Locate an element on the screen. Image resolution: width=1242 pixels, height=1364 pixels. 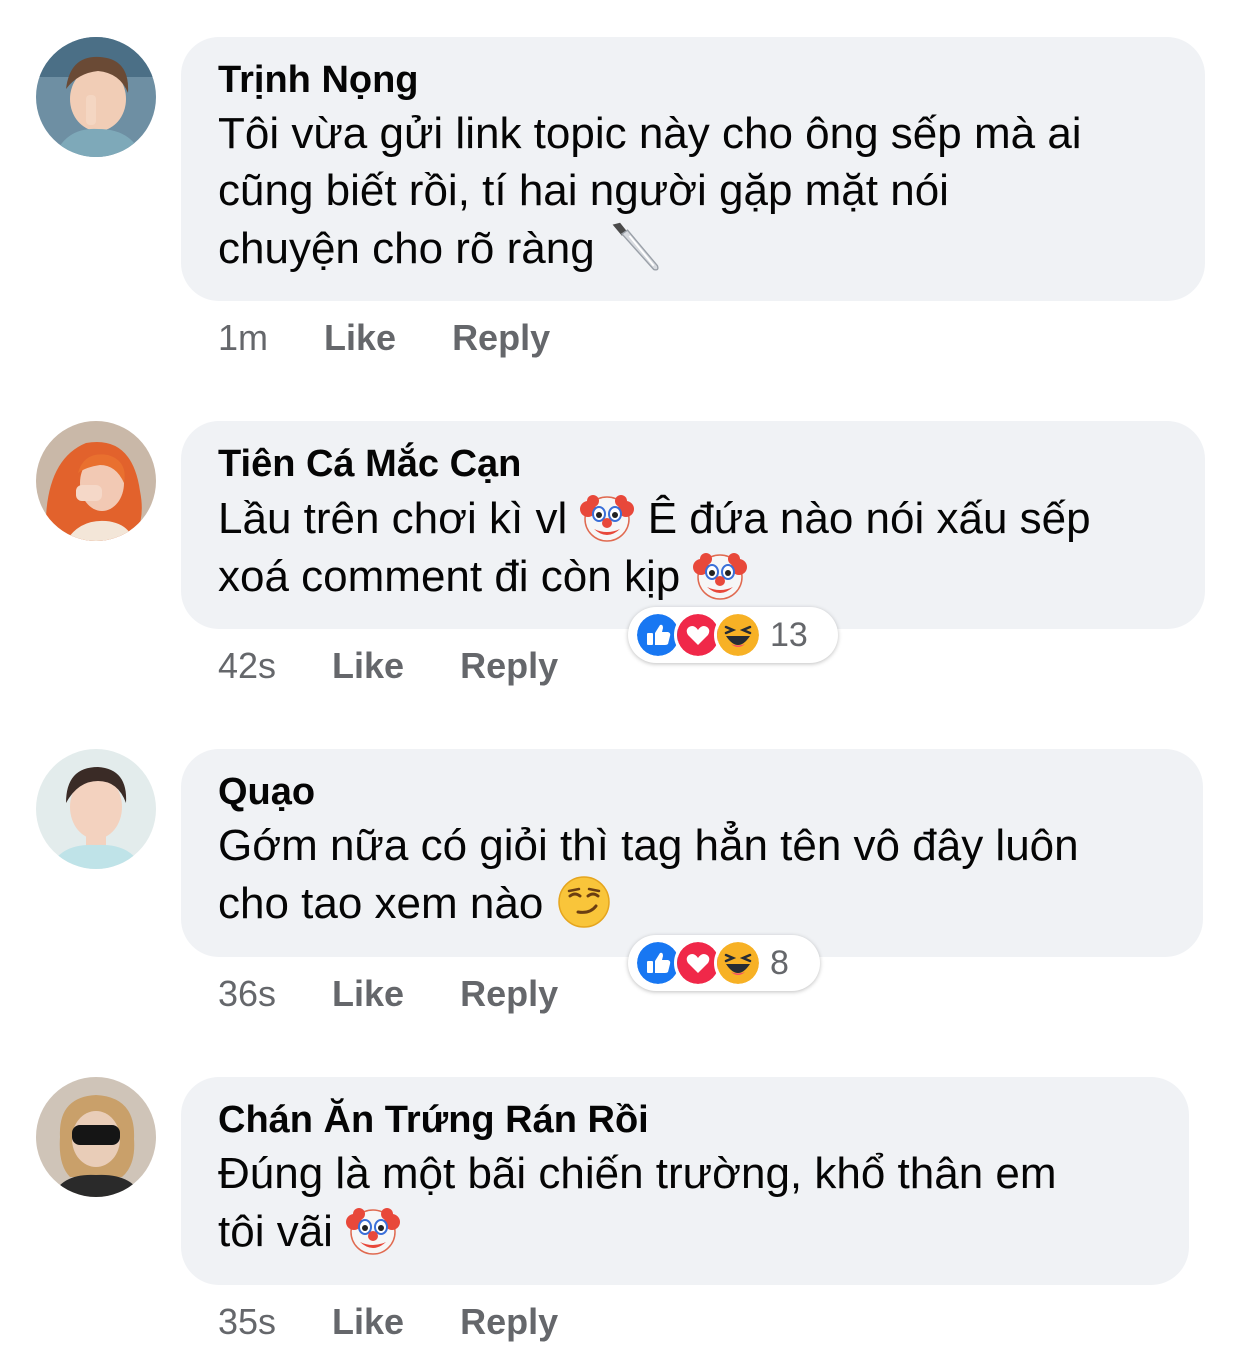
comment-actions: 35s Like Reply is located at coordinates (388, 1322).